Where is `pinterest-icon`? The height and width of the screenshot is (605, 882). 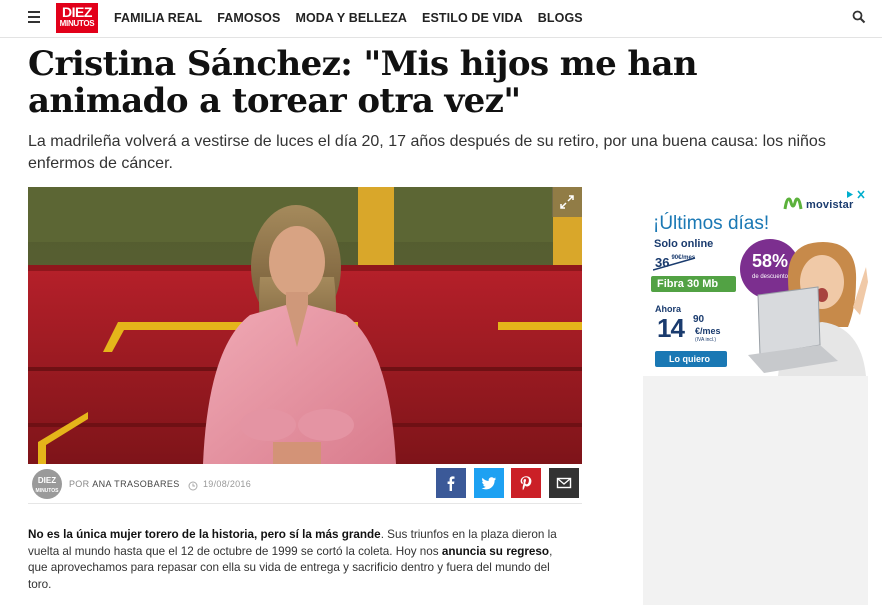
pinterest-icon is located at coordinates (526, 483).